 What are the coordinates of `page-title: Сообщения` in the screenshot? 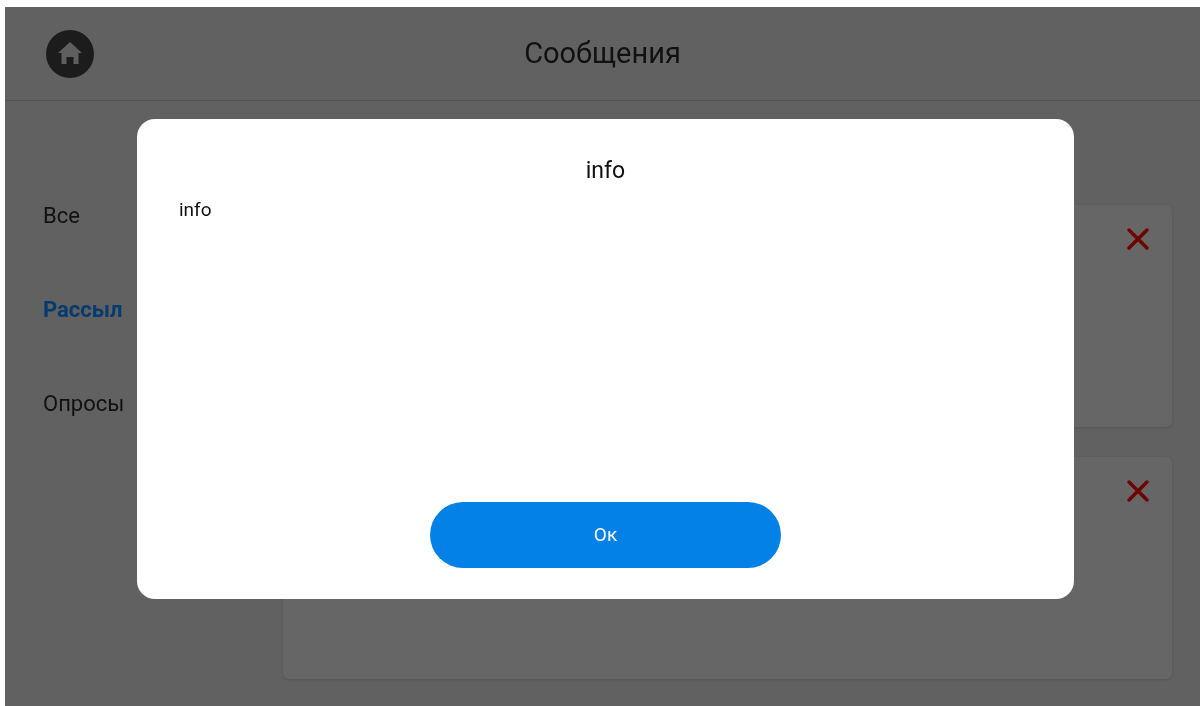 It's located at (602, 53).